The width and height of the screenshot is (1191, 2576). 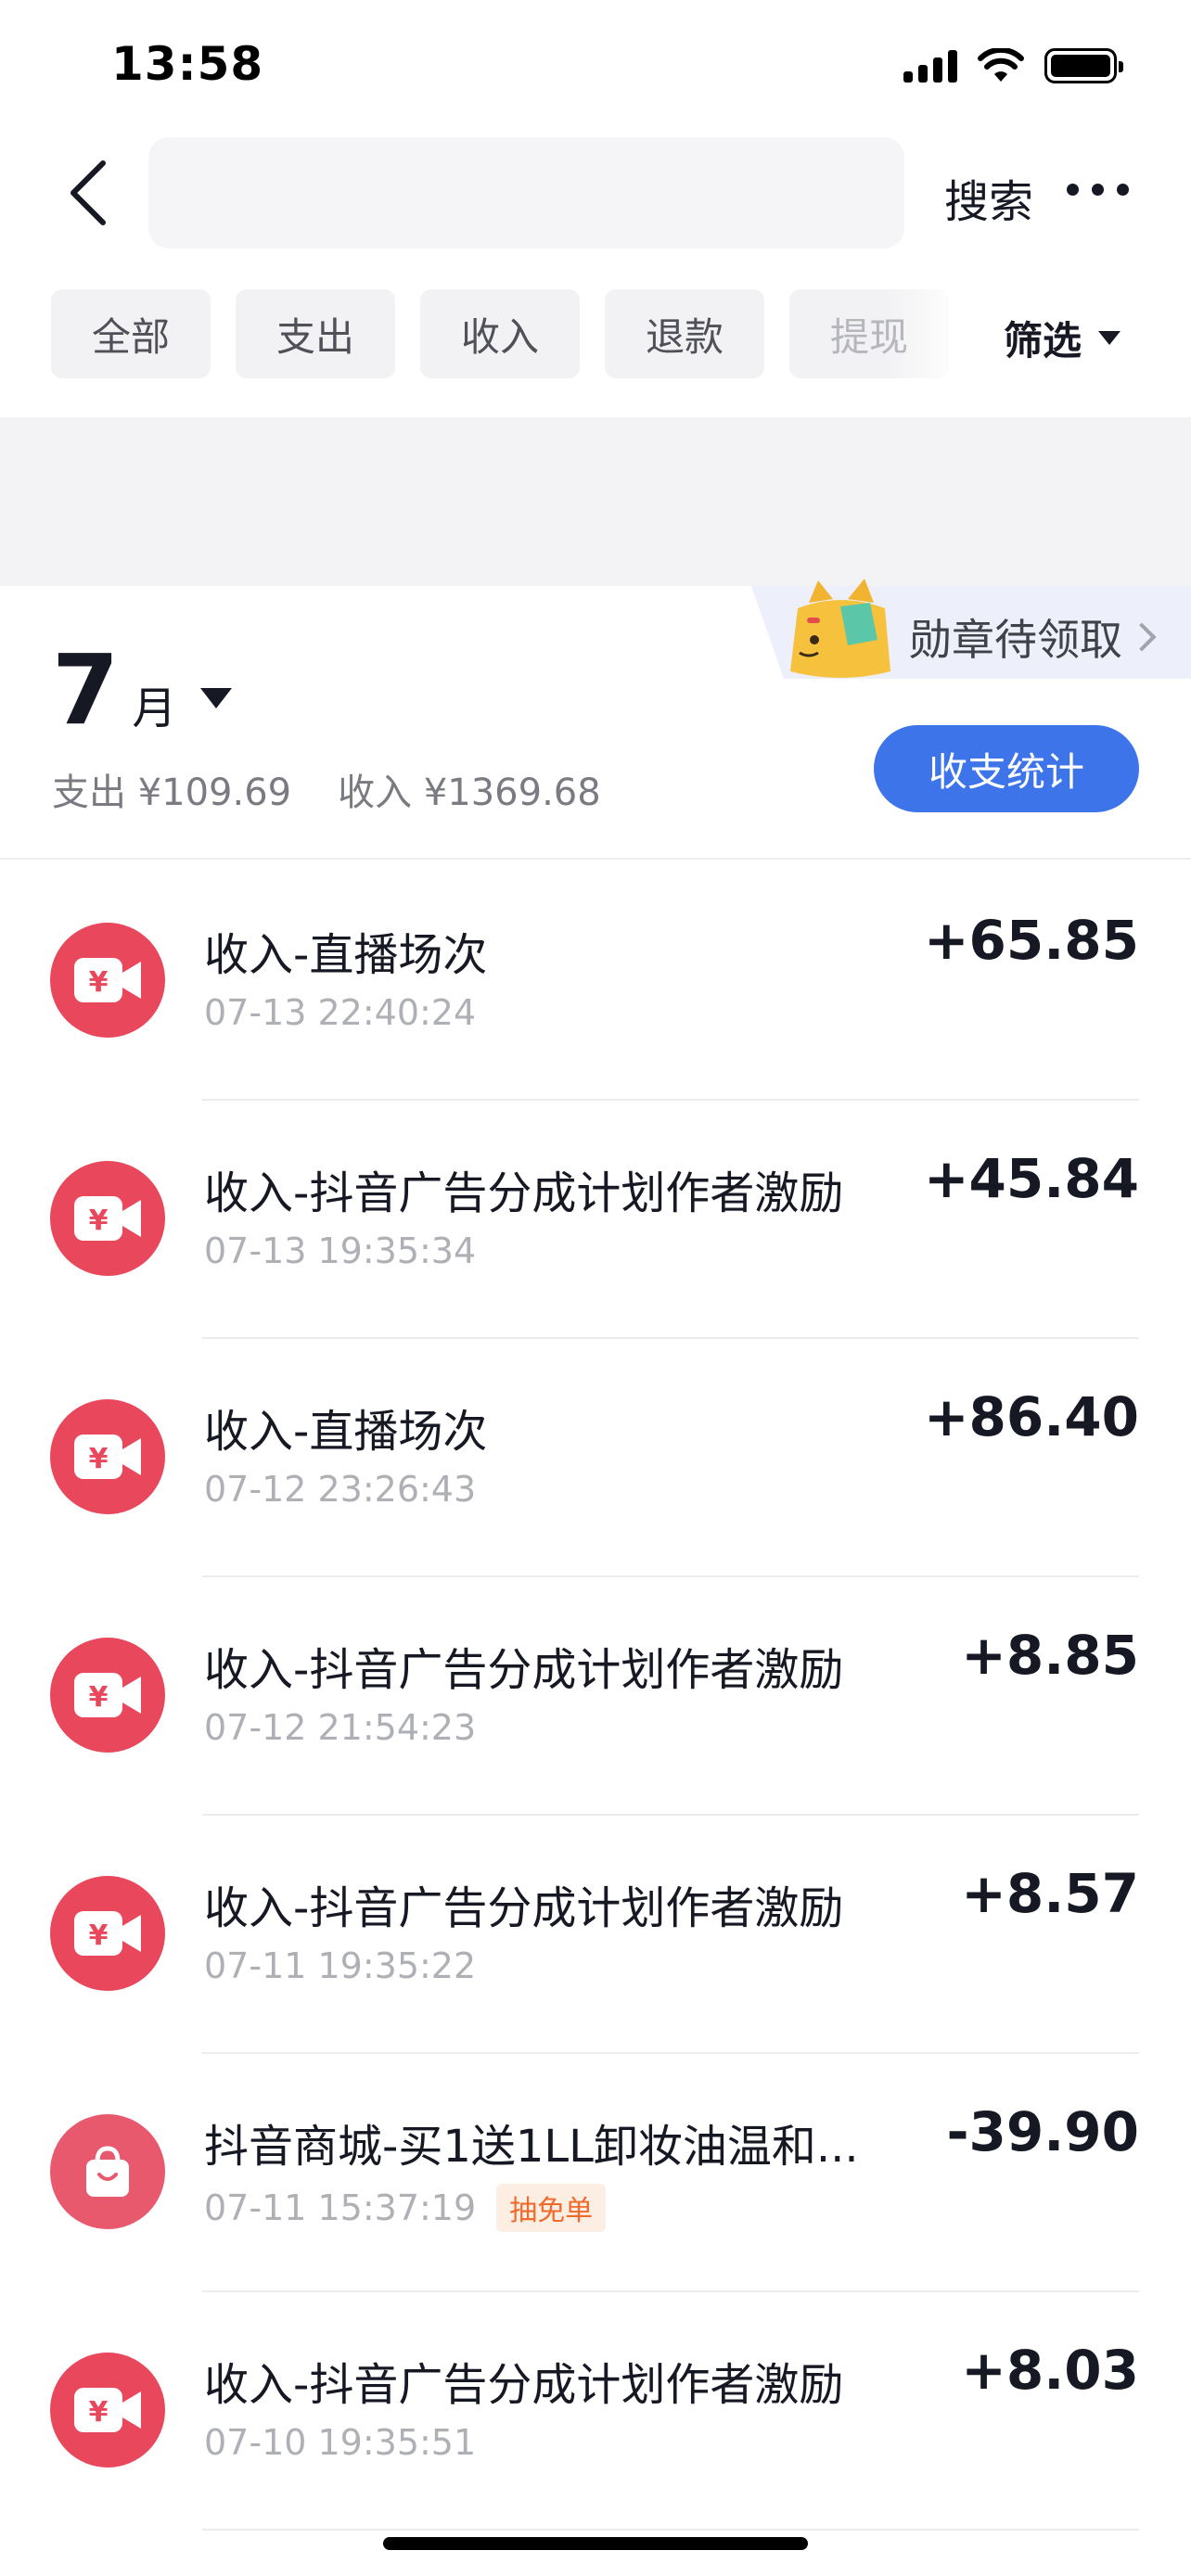 What do you see at coordinates (469, 793) in the screenshot?
I see `income-total: 收入 ¥1369.68` at bounding box center [469, 793].